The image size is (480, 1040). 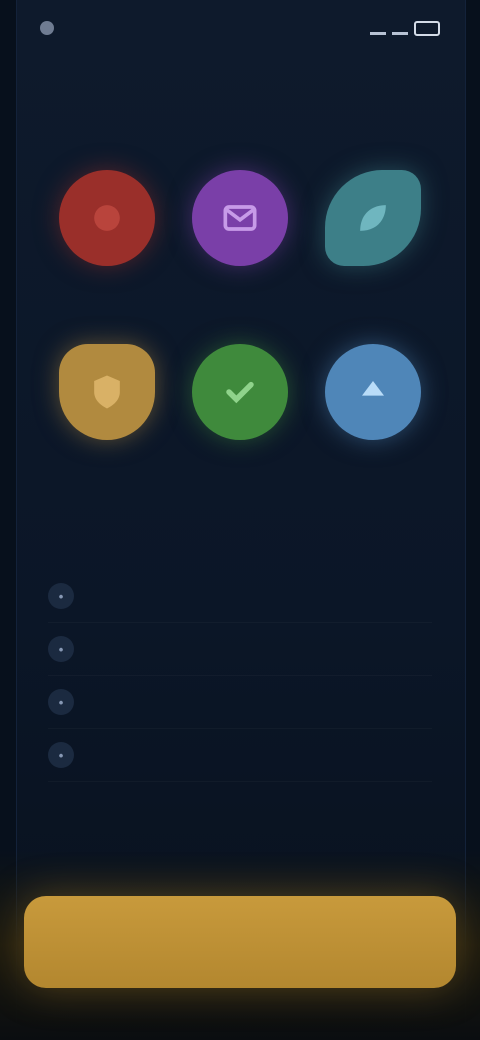 What do you see at coordinates (400, 28) in the screenshot?
I see `wifi-icon` at bounding box center [400, 28].